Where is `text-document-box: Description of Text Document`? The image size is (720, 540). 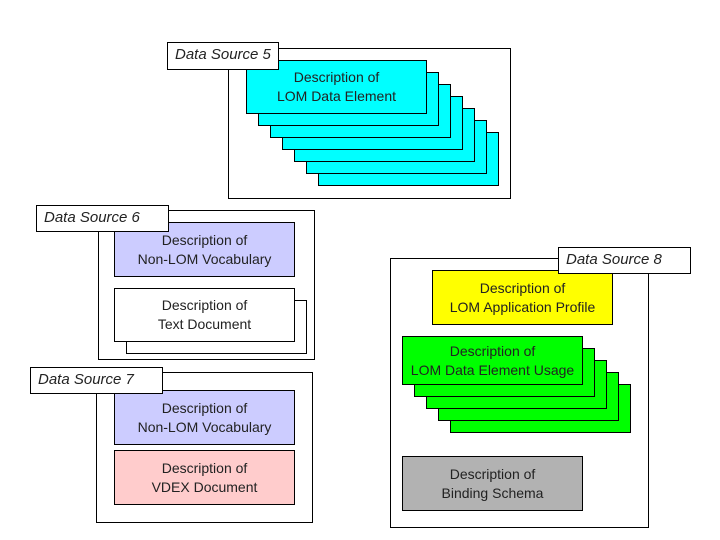 text-document-box: Description of Text Document is located at coordinates (204, 315).